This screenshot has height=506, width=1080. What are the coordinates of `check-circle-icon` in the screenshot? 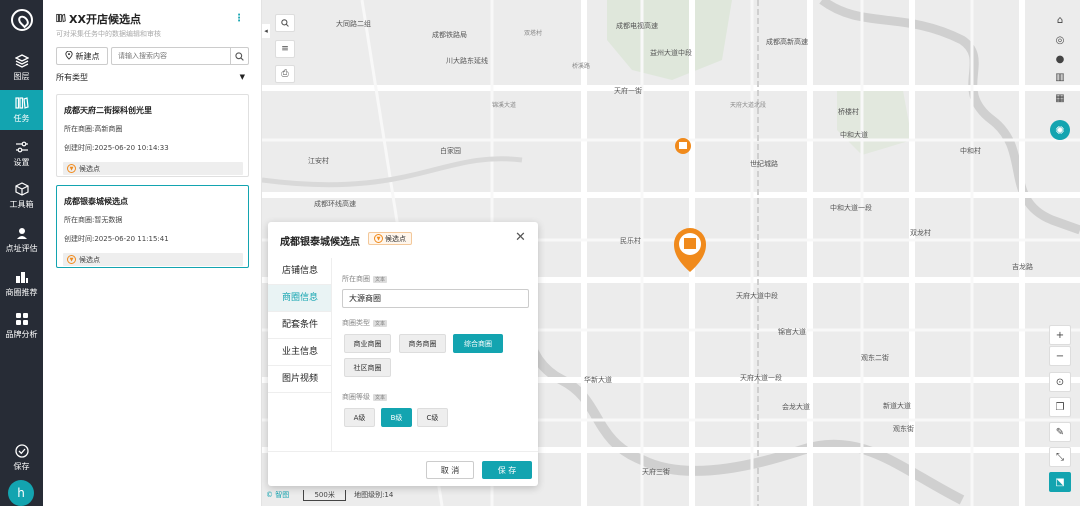 It's located at (21, 451).